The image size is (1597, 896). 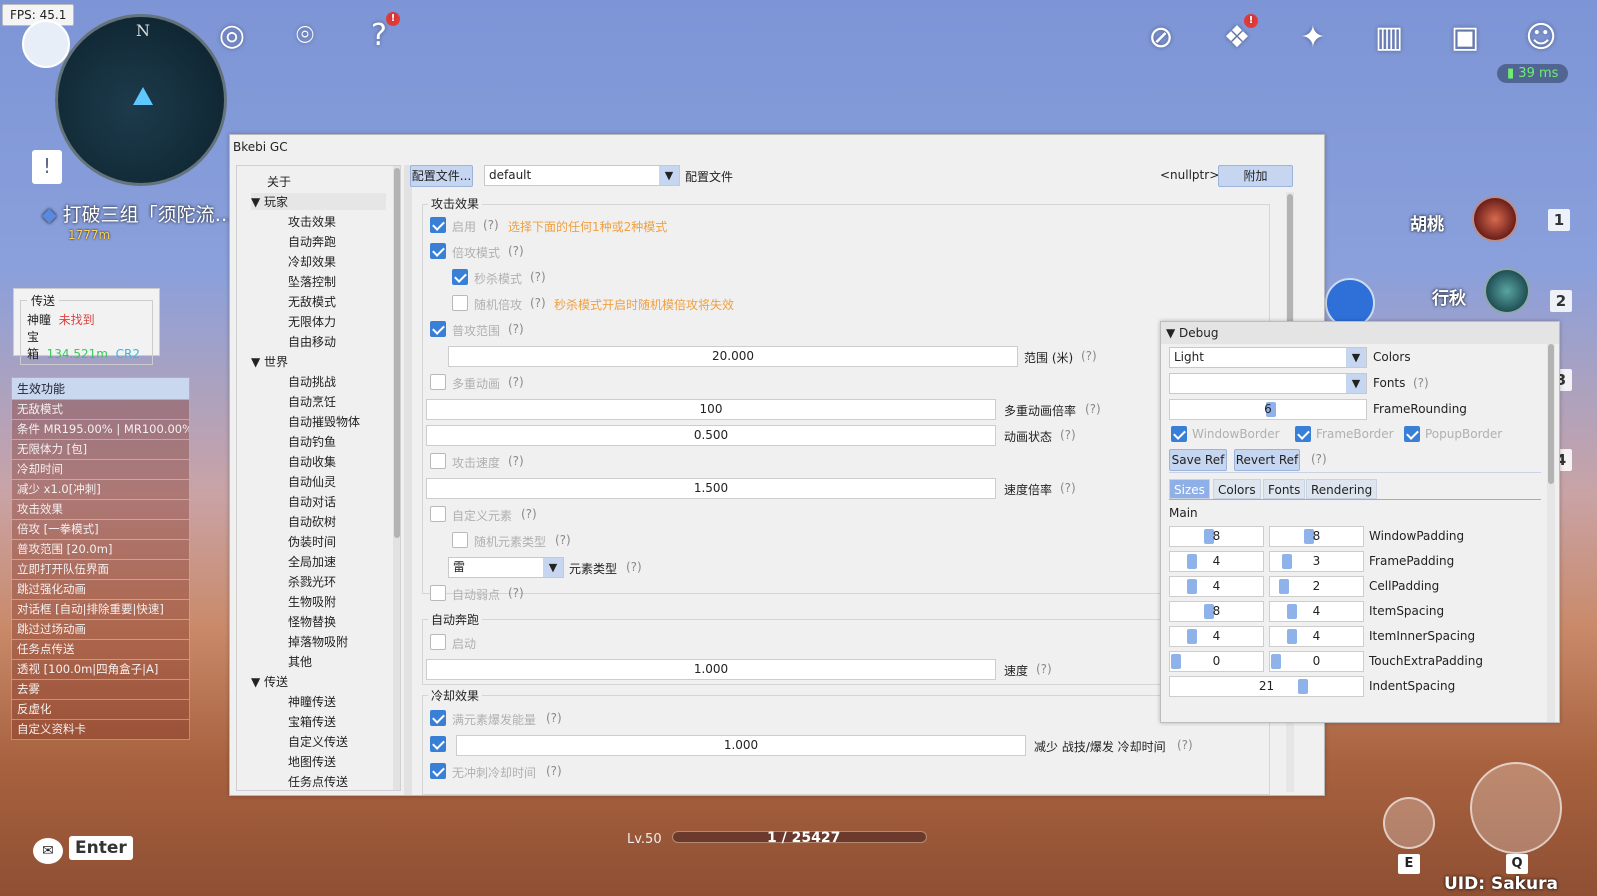 I want to click on touch-extra-padding-y-slider: 0, so click(x=1316, y=661).